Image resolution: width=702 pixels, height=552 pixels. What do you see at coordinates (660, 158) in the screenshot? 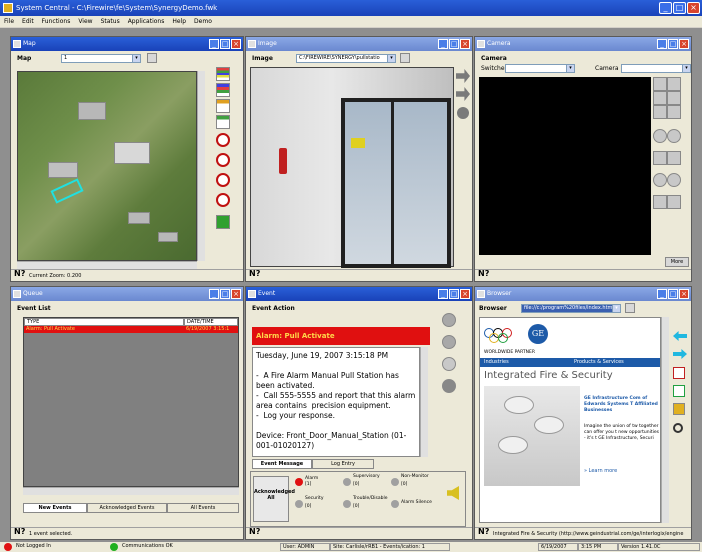
I see `focus-near-icon` at bounding box center [660, 158].